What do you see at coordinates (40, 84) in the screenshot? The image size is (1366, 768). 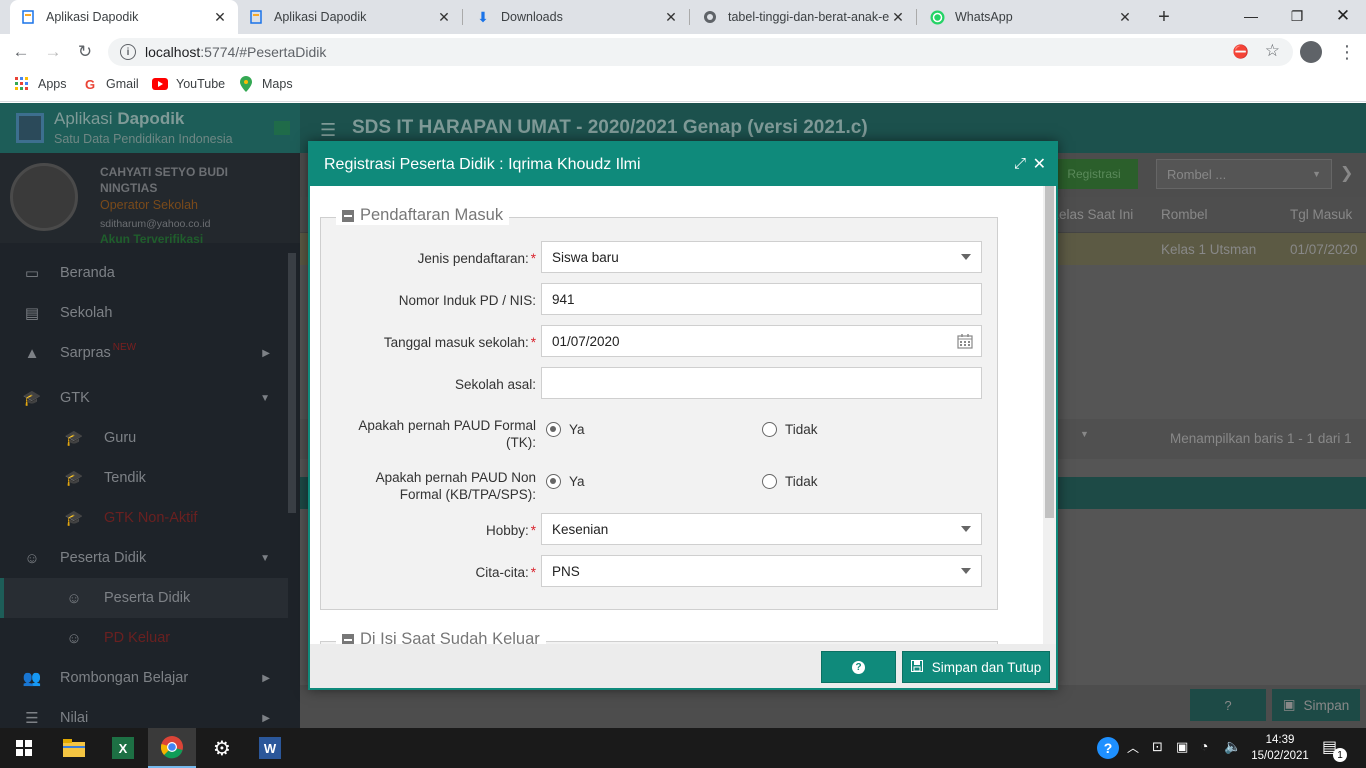 I see `bookmark-apps: Apps` at bounding box center [40, 84].